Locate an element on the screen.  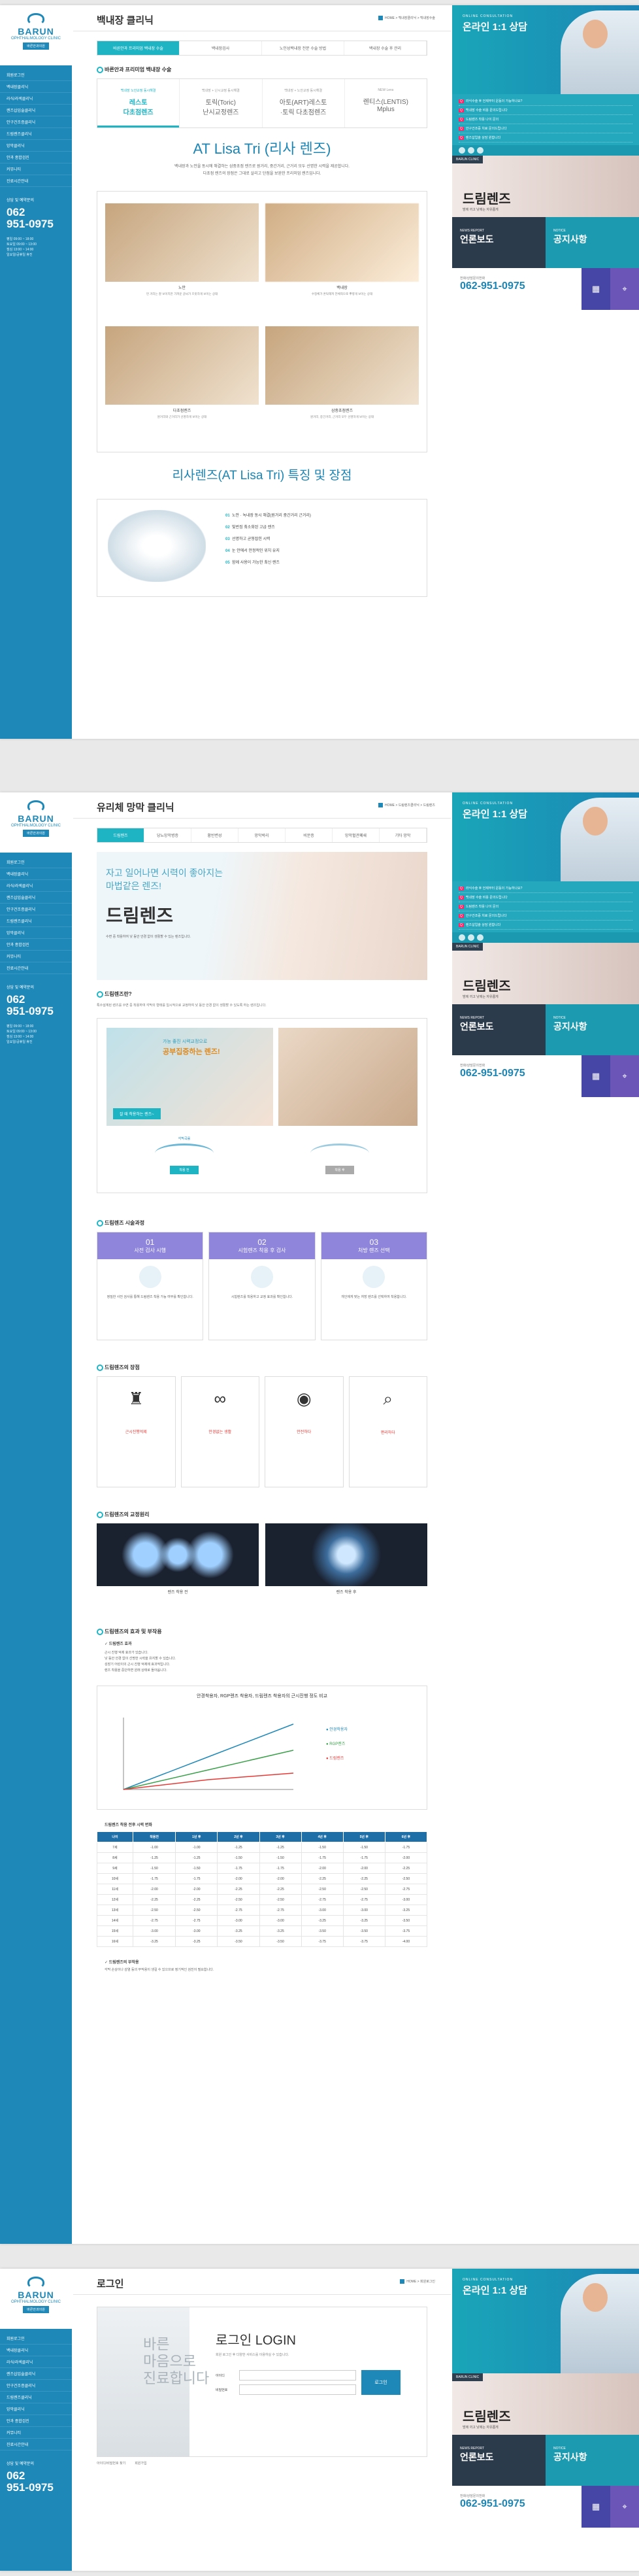
breadcrumb: HOME > 백내장클리닉 > 백내장수술 is located at coordinates (406, 18).